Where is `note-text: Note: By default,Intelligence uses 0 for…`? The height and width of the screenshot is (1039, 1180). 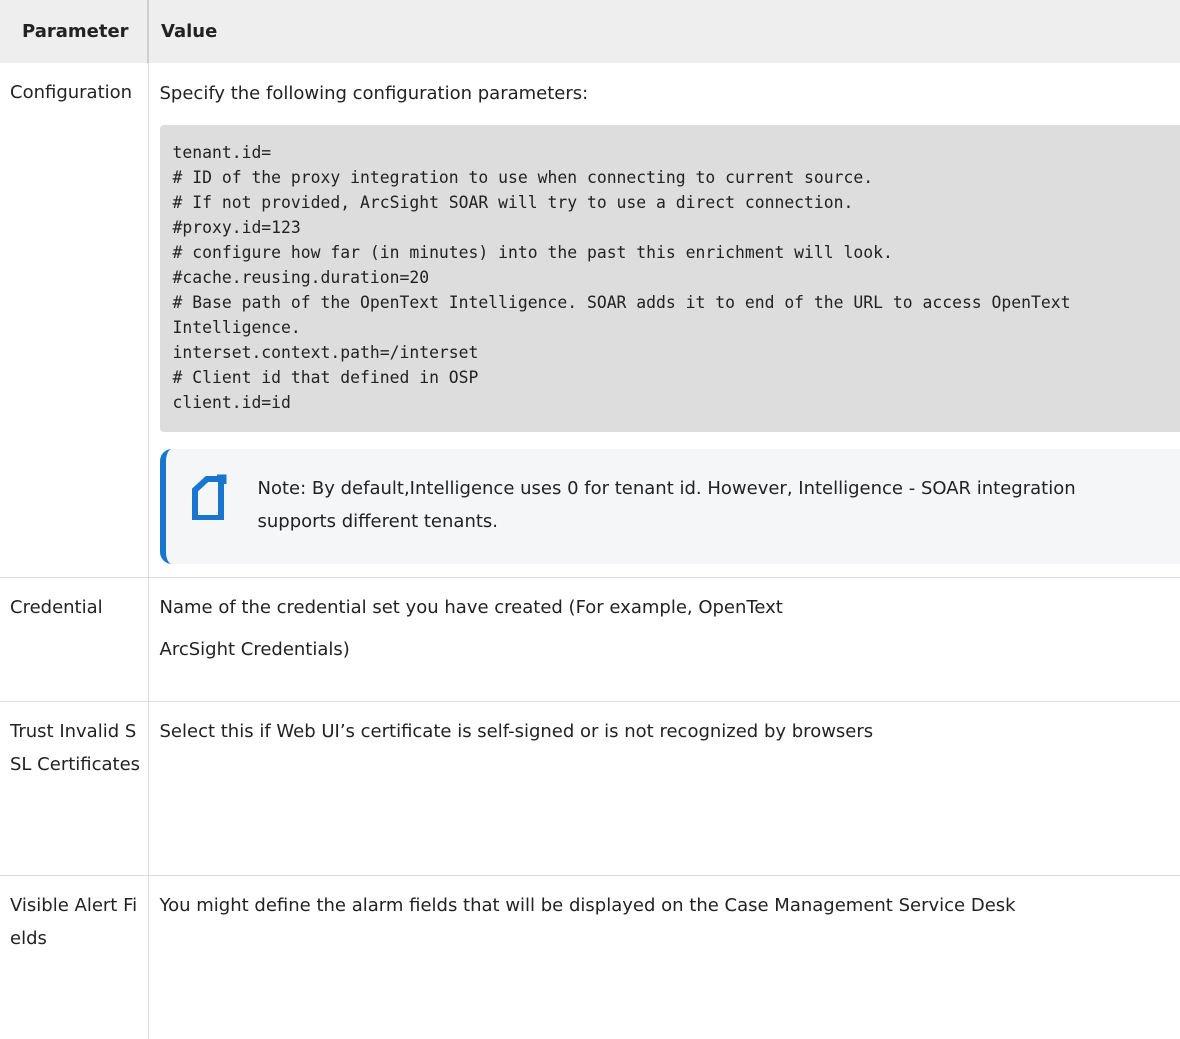 note-text: Note: By default,Intelligence uses 0 for… is located at coordinates (678, 505).